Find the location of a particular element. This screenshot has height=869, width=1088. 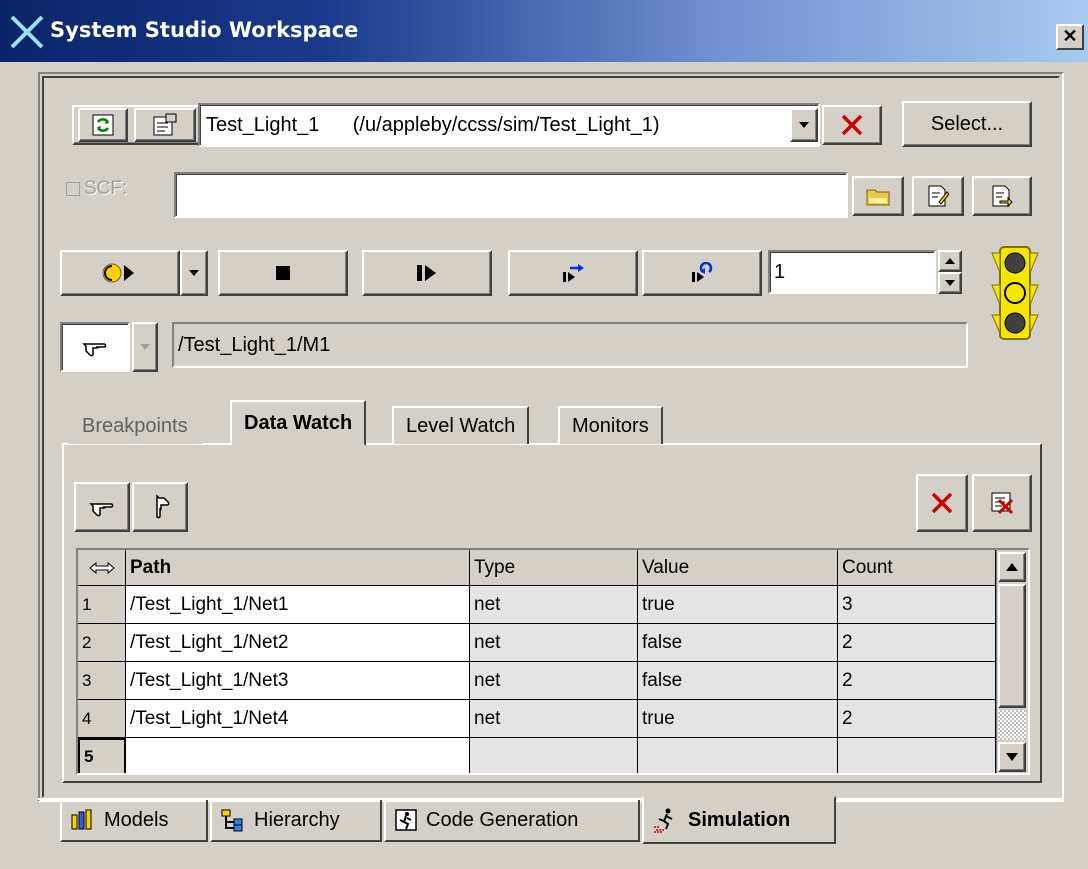

step-count-increment is located at coordinates (950, 261).